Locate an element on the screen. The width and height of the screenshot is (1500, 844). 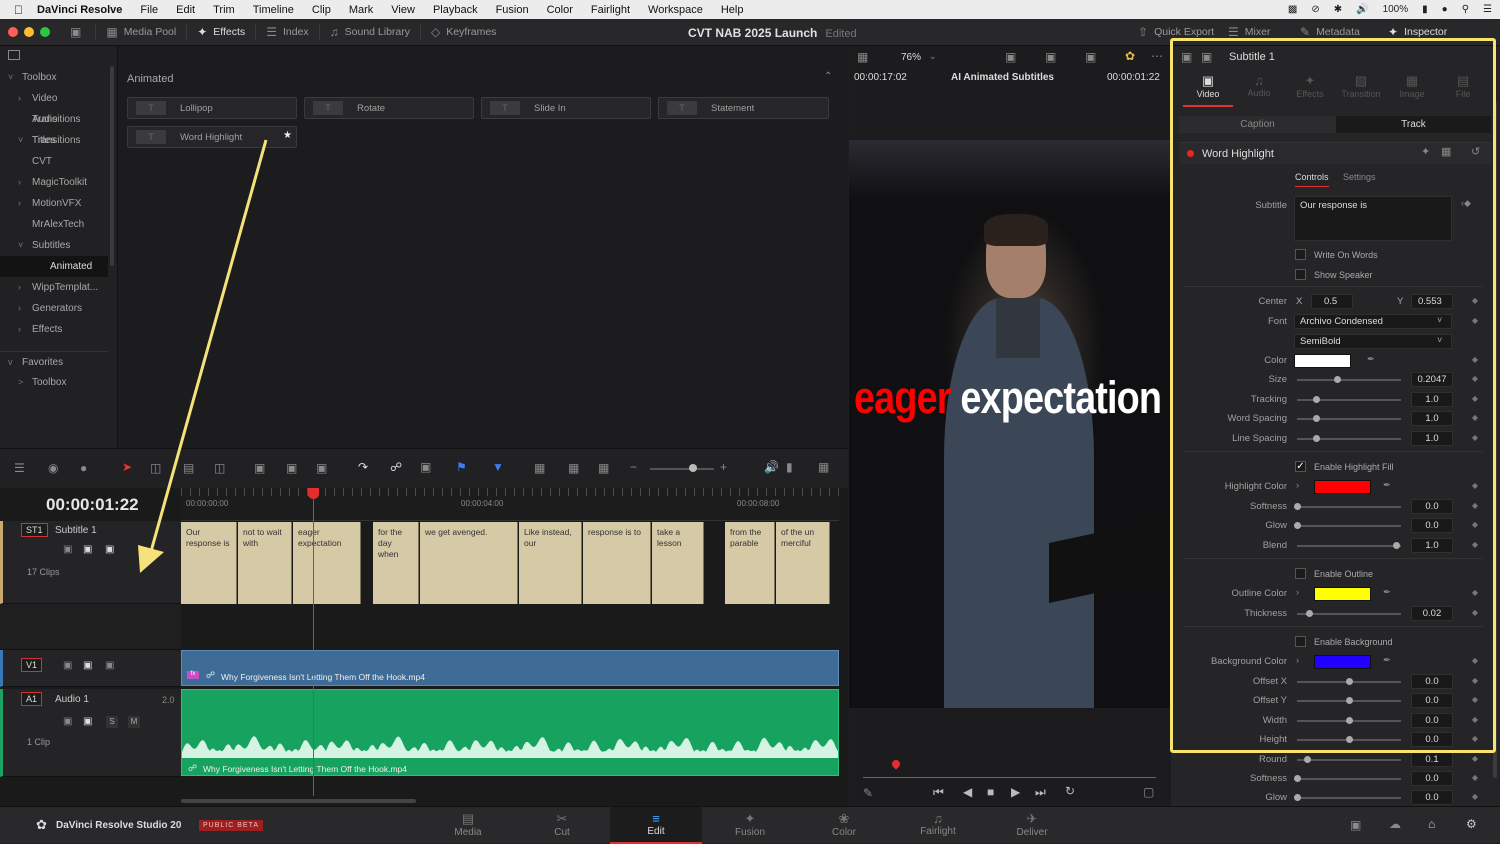
collapse-chevron-icon: ⌃ is located at coordinates (828, 76).